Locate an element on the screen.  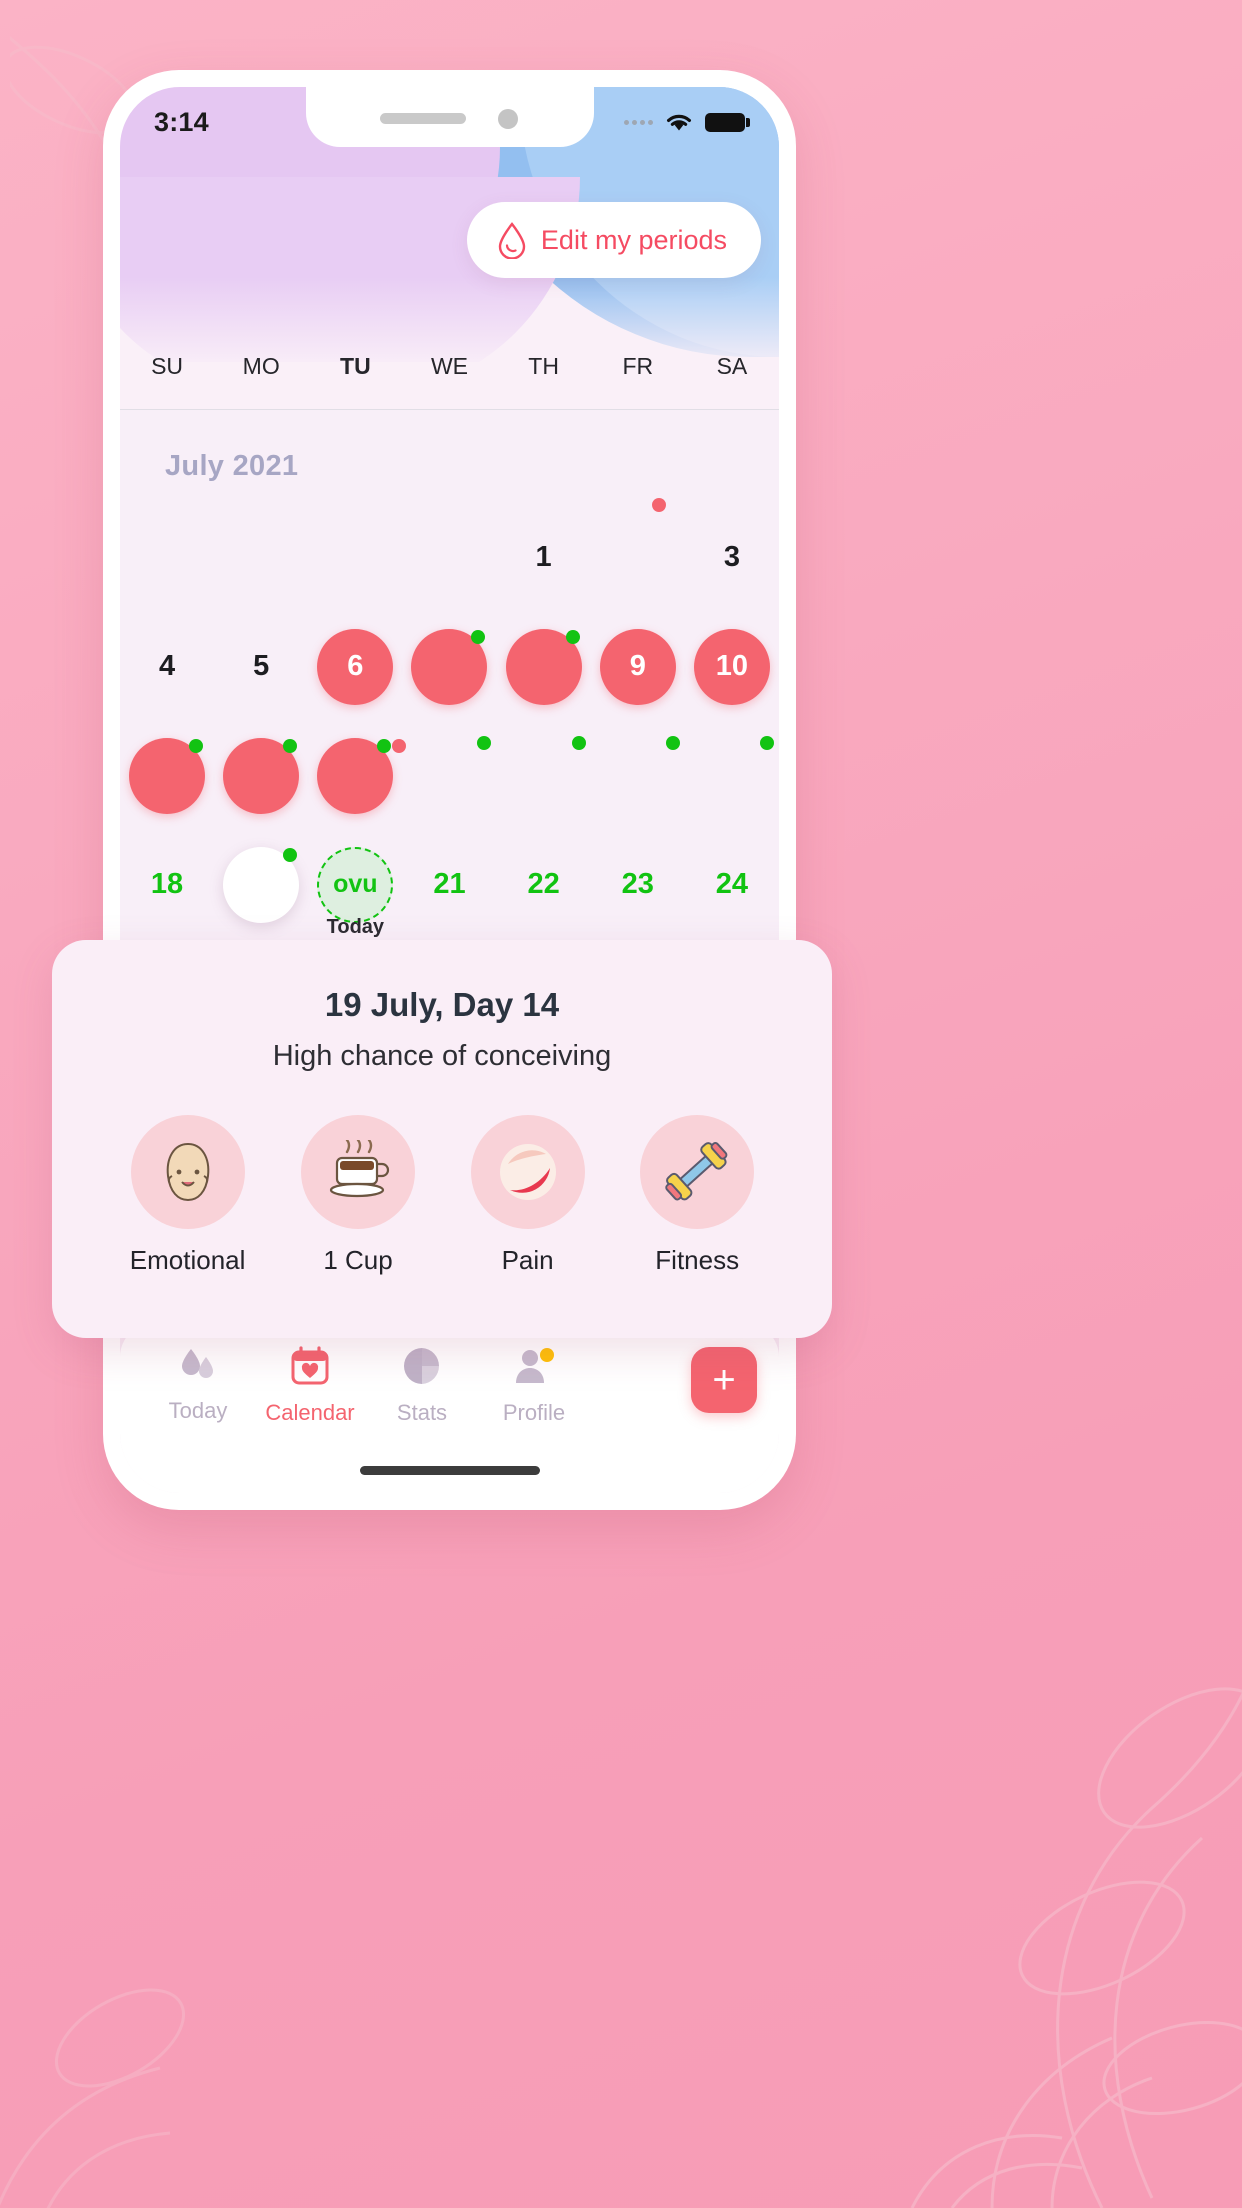
calendar-day-cell: 10 is located at coordinates (732, 666).